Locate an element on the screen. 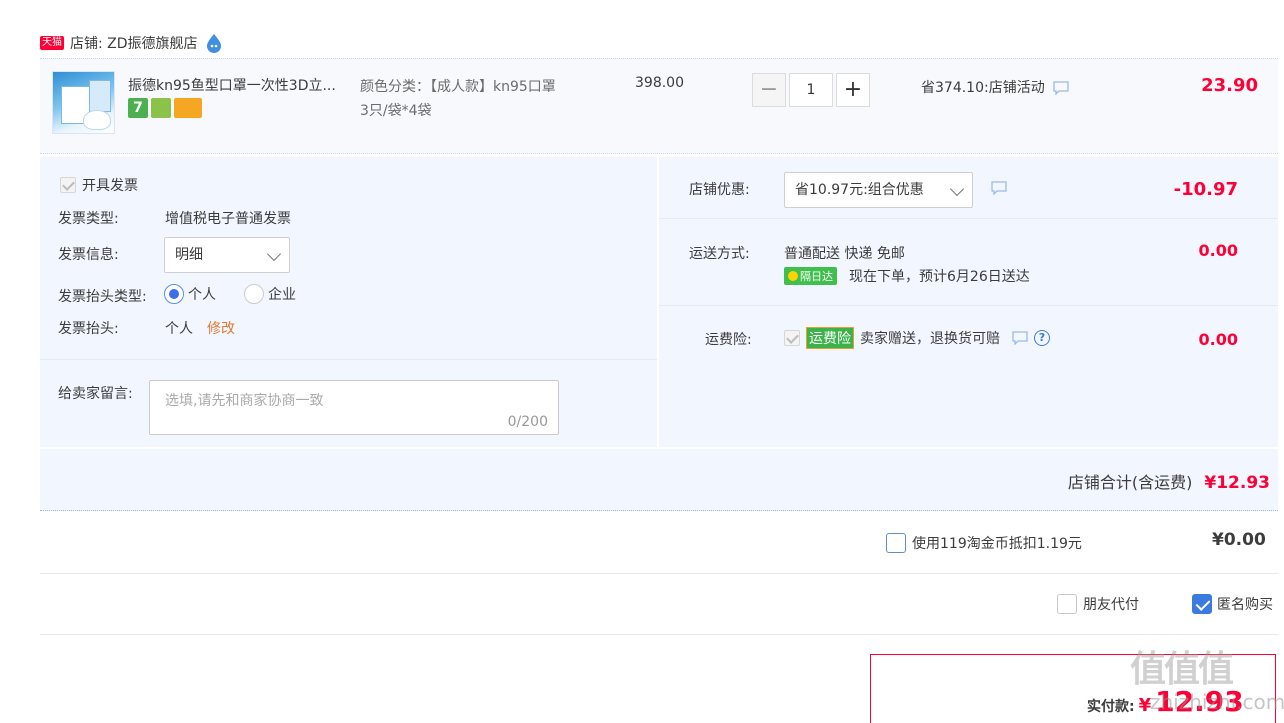 The image size is (1284, 723). anonymous-label: 匿名购买 is located at coordinates (1245, 605).